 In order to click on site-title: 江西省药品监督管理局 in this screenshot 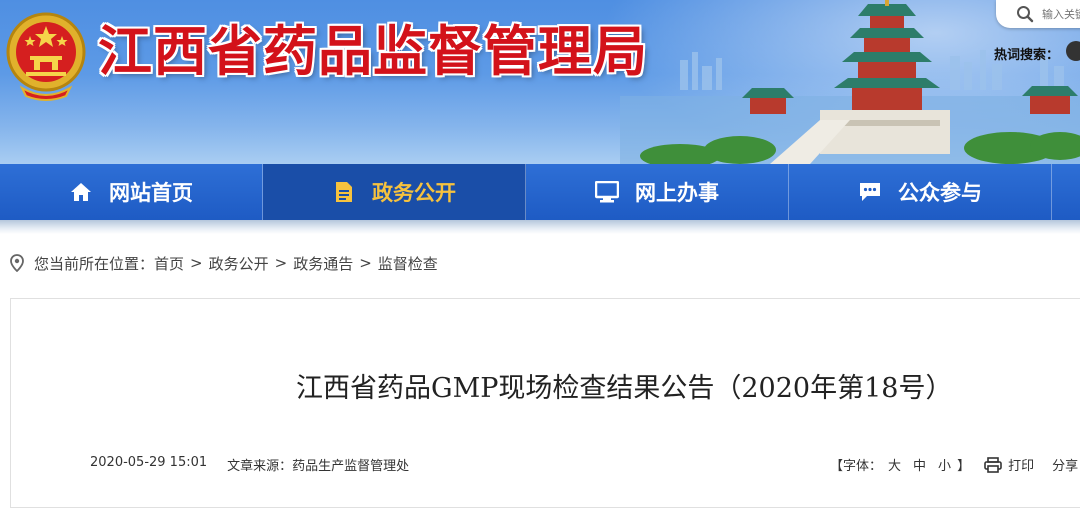, I will do `click(373, 51)`.